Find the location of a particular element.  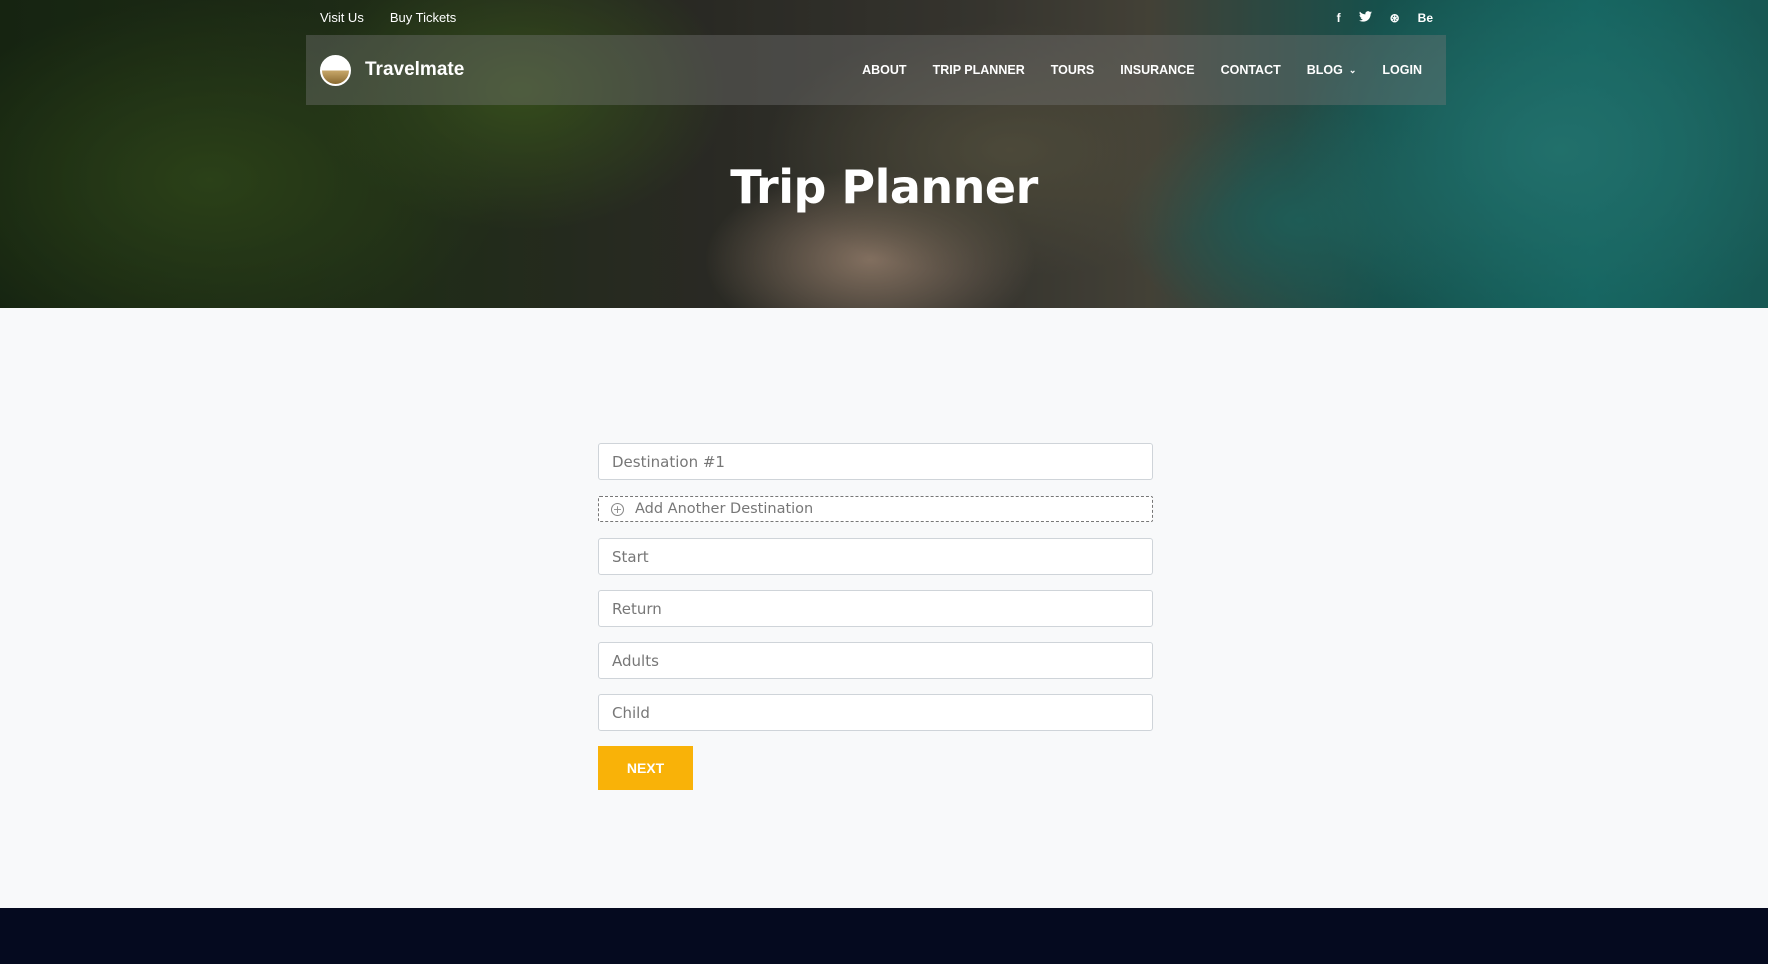

child-input is located at coordinates (875, 712).